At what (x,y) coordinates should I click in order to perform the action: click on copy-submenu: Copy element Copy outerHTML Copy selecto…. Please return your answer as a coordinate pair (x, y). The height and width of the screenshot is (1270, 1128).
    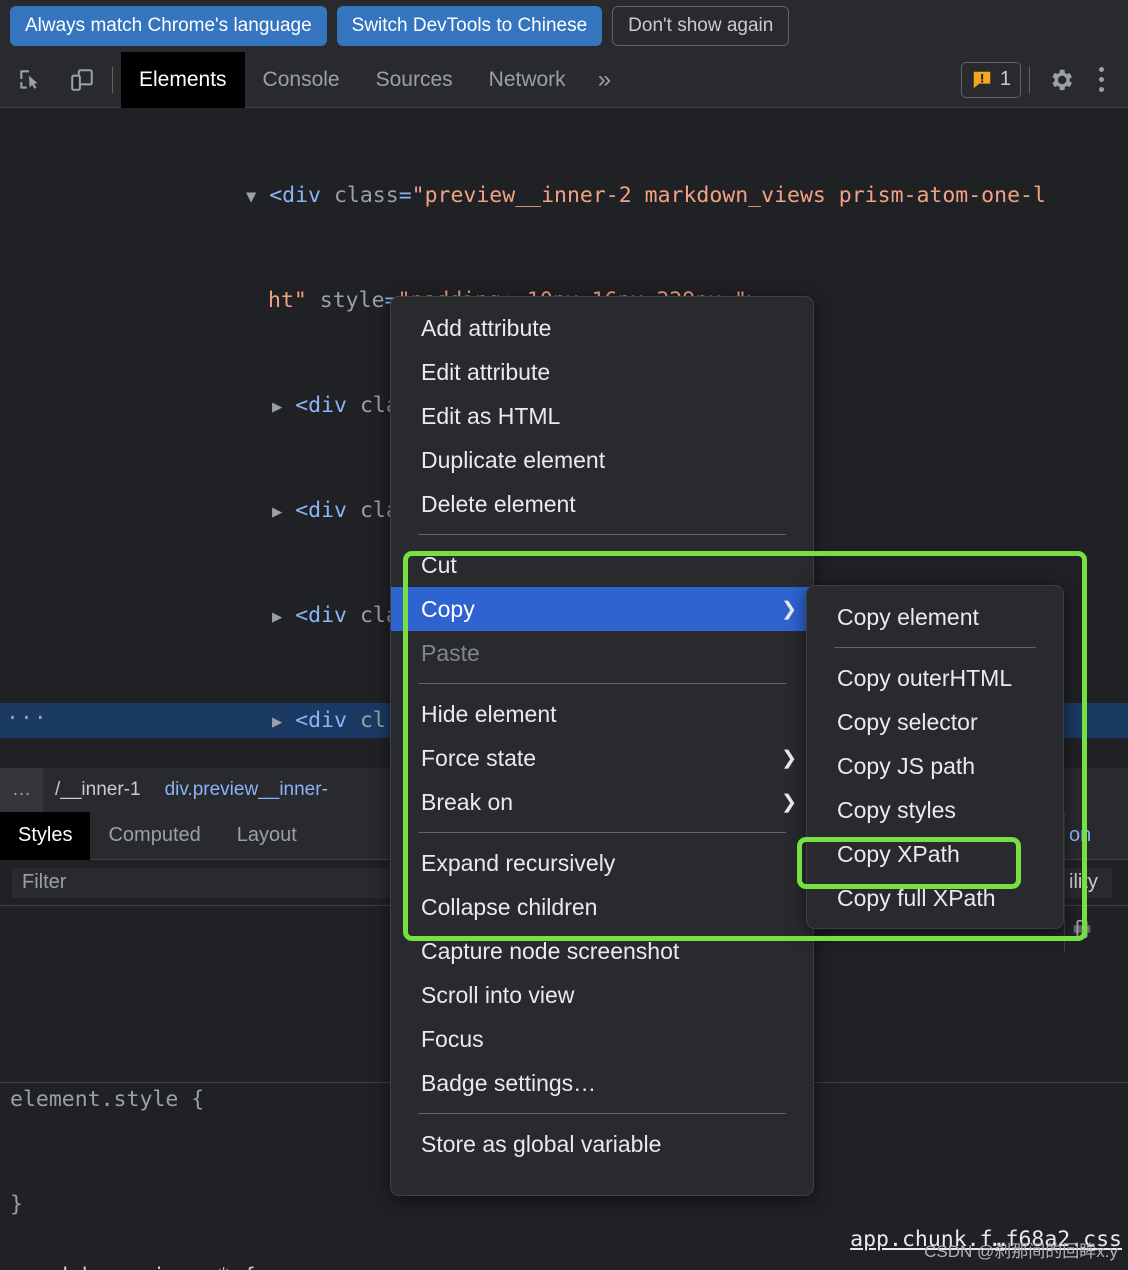
    Looking at the image, I should click on (935, 757).